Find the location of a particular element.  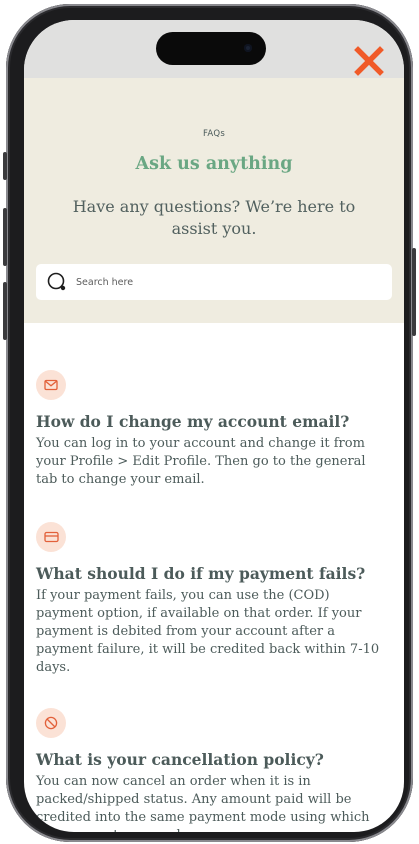

section-eyebrow: FAQs is located at coordinates (214, 134).